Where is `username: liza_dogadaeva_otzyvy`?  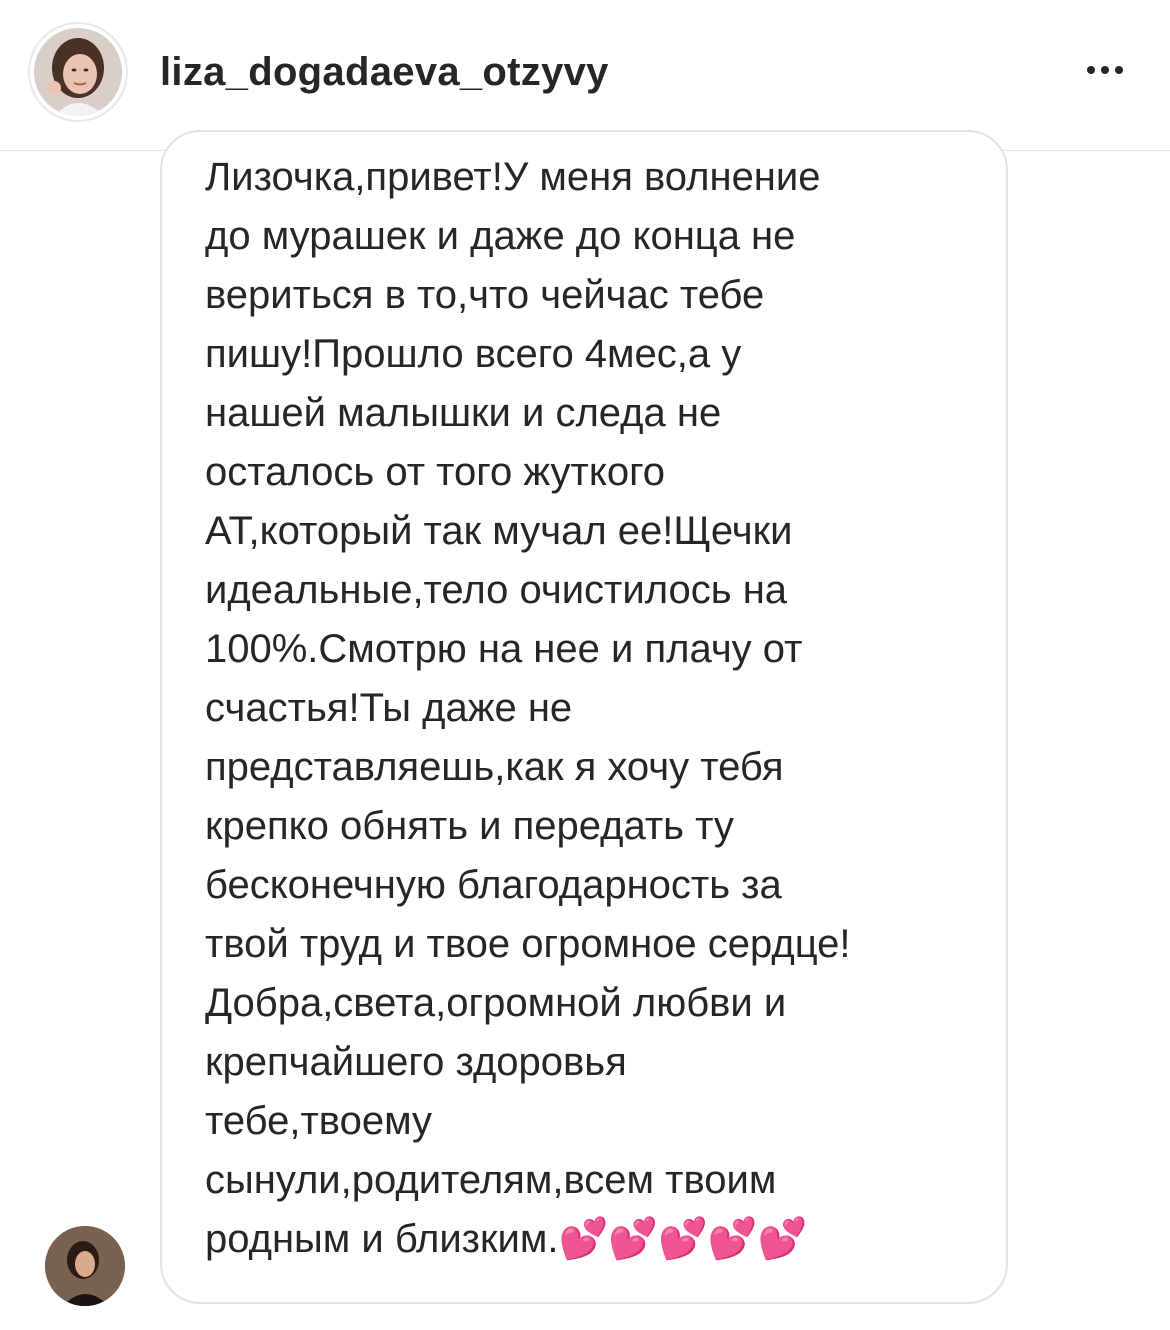 username: liza_dogadaeva_otzyvy is located at coordinates (384, 72).